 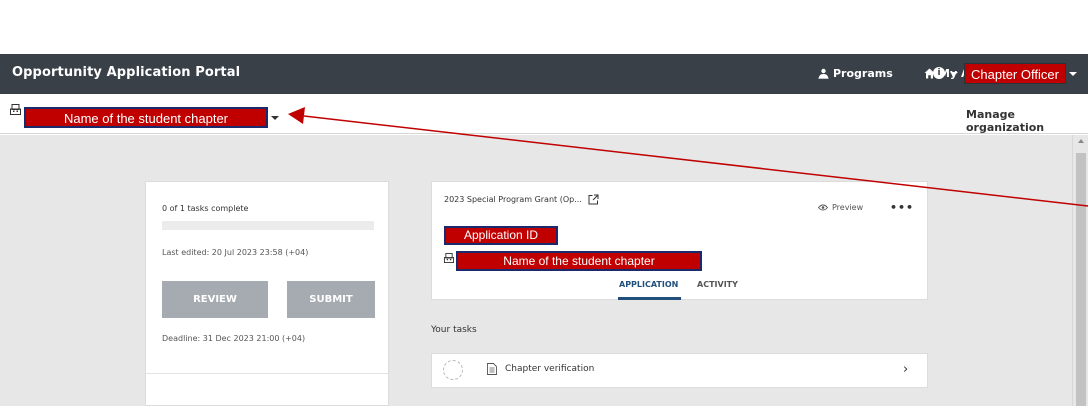 I want to click on chevron-right-icon: ›, so click(x=905, y=369).